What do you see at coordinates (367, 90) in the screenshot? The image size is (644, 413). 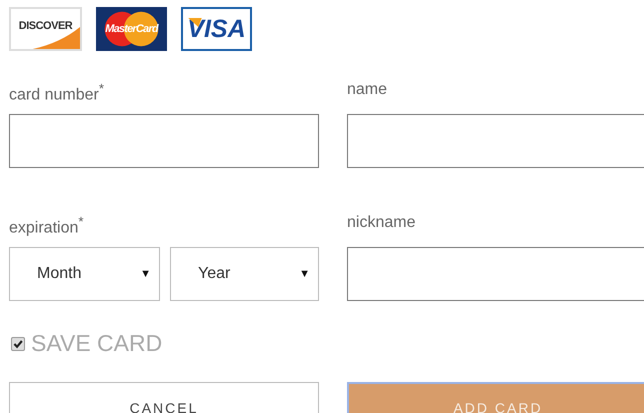 I see `field-label: name` at bounding box center [367, 90].